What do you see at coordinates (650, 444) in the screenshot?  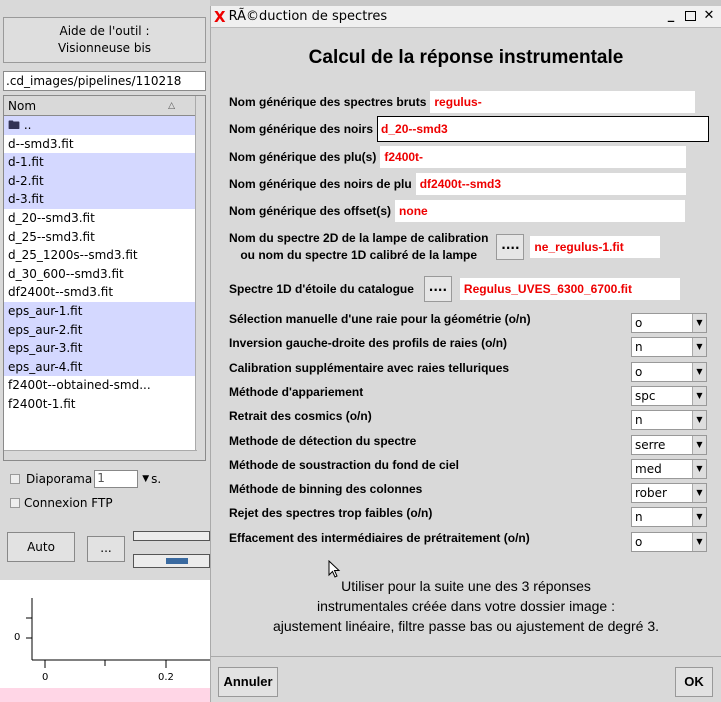 I see `option-value: serre` at bounding box center [650, 444].